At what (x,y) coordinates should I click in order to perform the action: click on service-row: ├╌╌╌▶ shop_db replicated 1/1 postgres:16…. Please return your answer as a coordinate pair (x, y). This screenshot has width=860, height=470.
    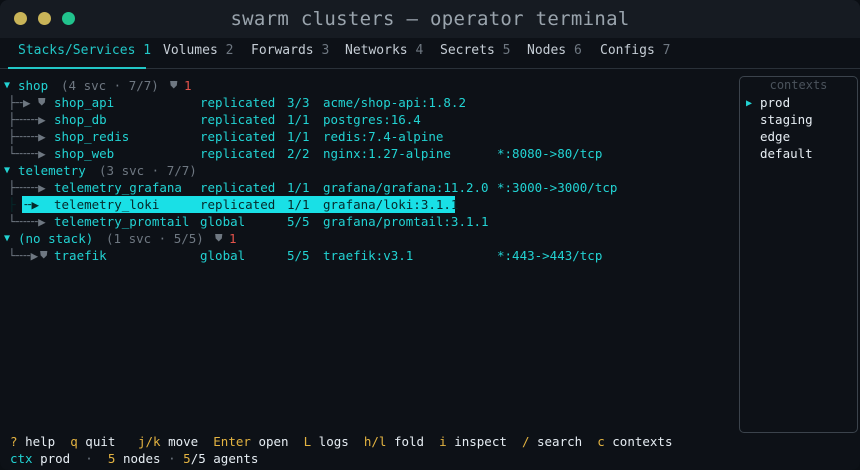
    Looking at the image, I should click on (368, 119).